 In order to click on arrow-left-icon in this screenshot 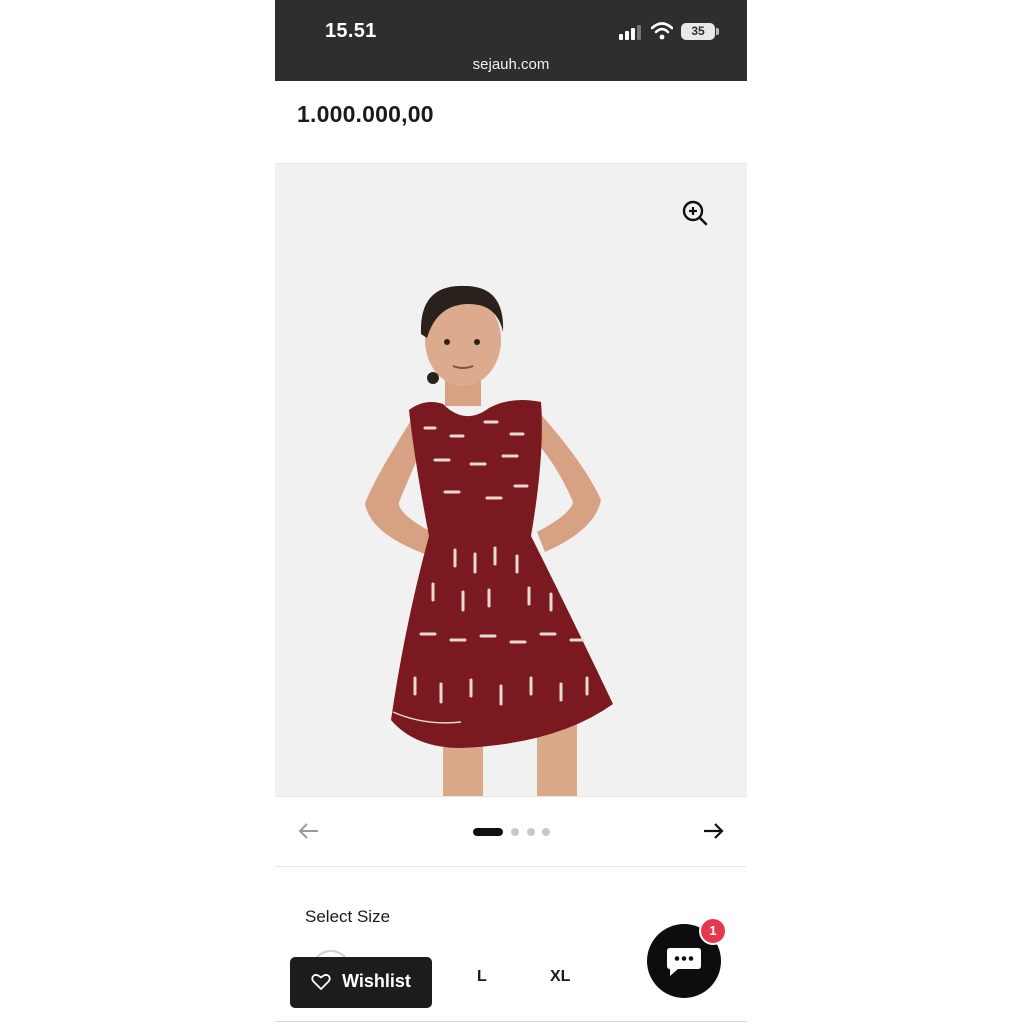, I will do `click(309, 831)`.